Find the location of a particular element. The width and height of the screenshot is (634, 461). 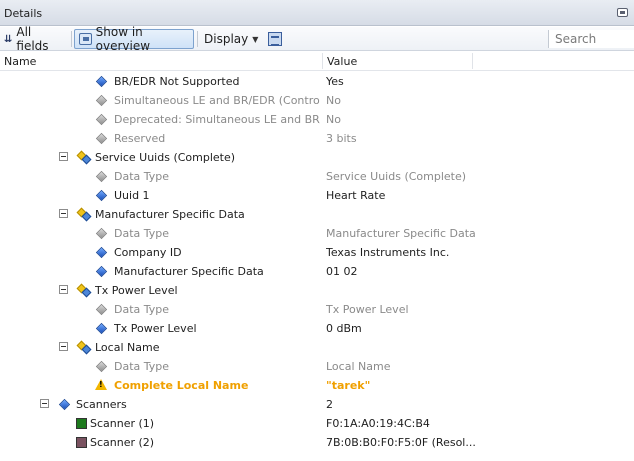

tree-row-group: Service Uuids (Complete) is located at coordinates (317, 157).